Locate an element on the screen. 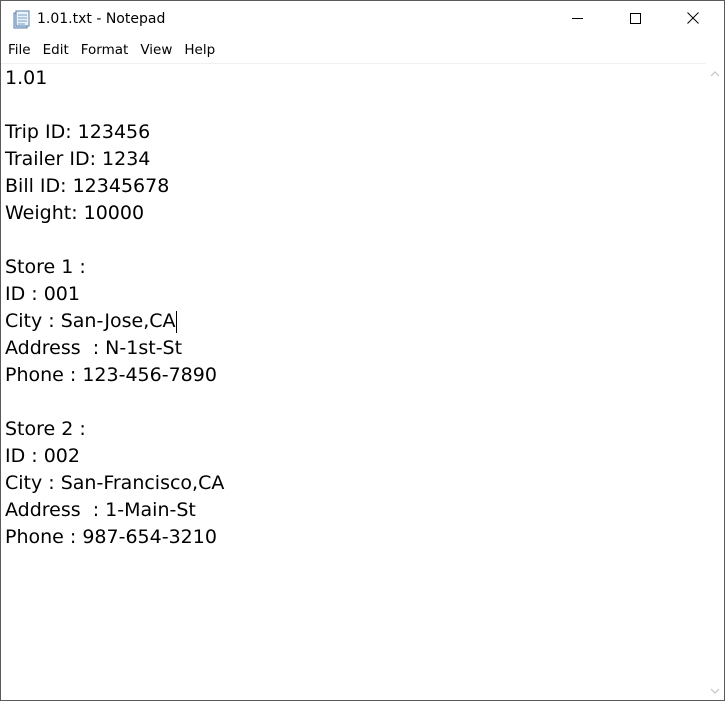 The height and width of the screenshot is (701, 725). menu-format: Format is located at coordinates (105, 50).